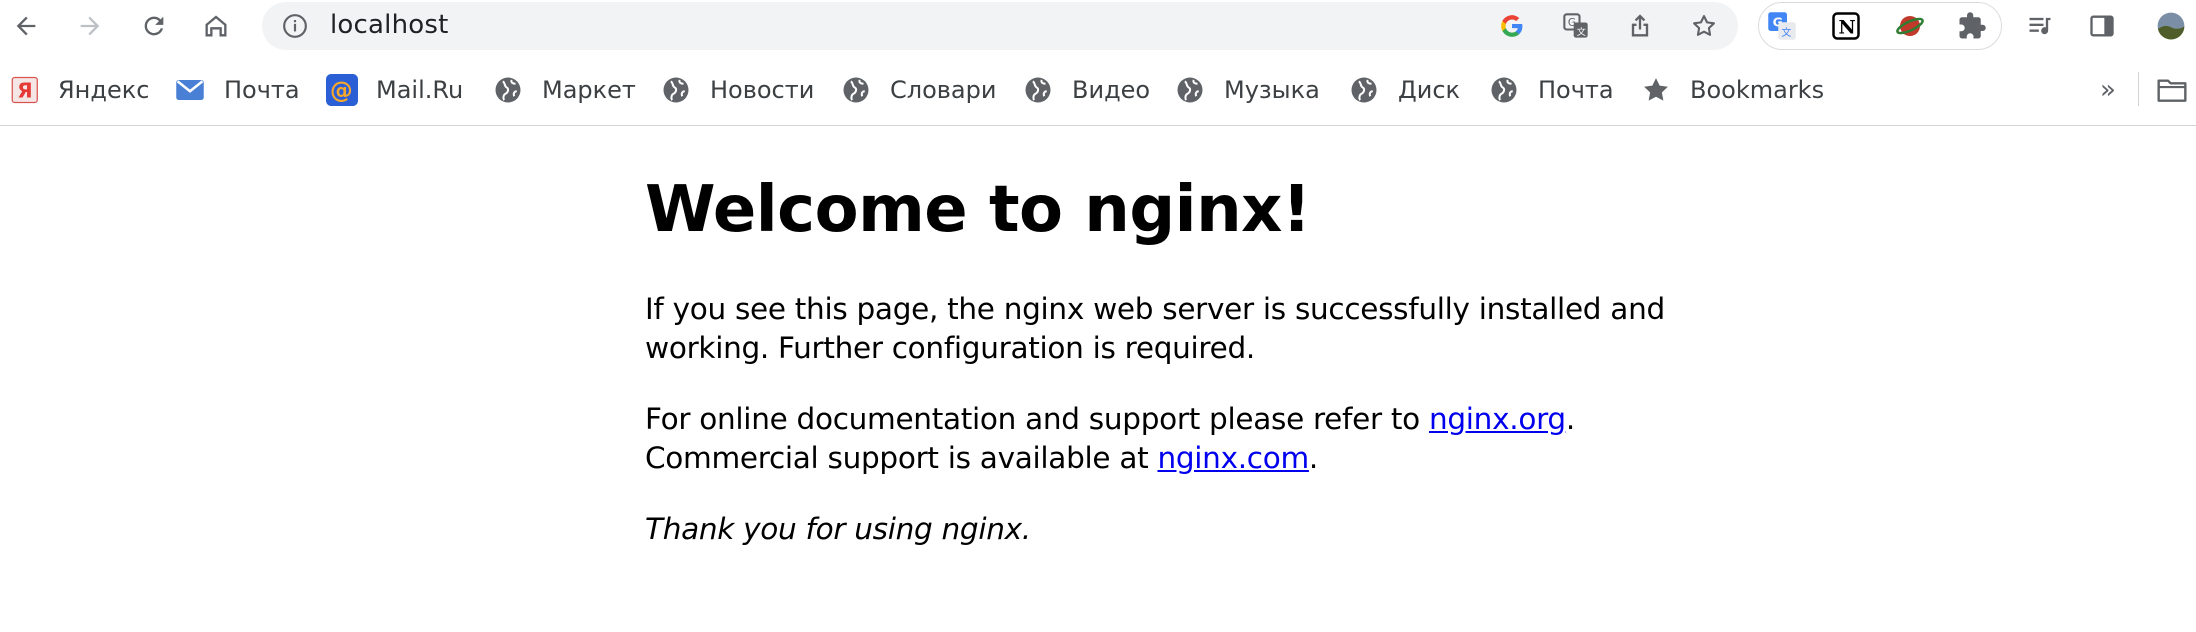  What do you see at coordinates (2108, 90) in the screenshot?
I see `bookmarks-overflow-button: »` at bounding box center [2108, 90].